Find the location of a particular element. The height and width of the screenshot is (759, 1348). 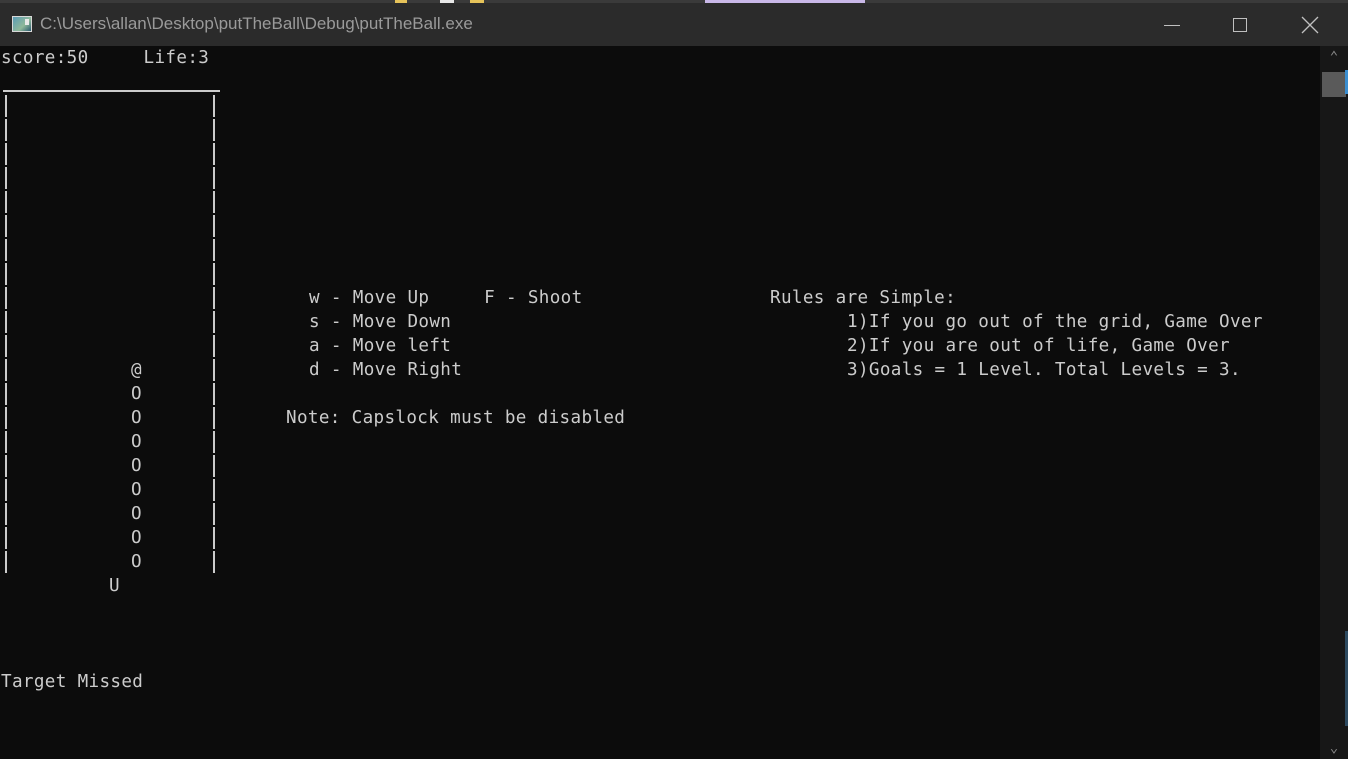

capslock-note: Note: Capslock must be disabled is located at coordinates (456, 418).